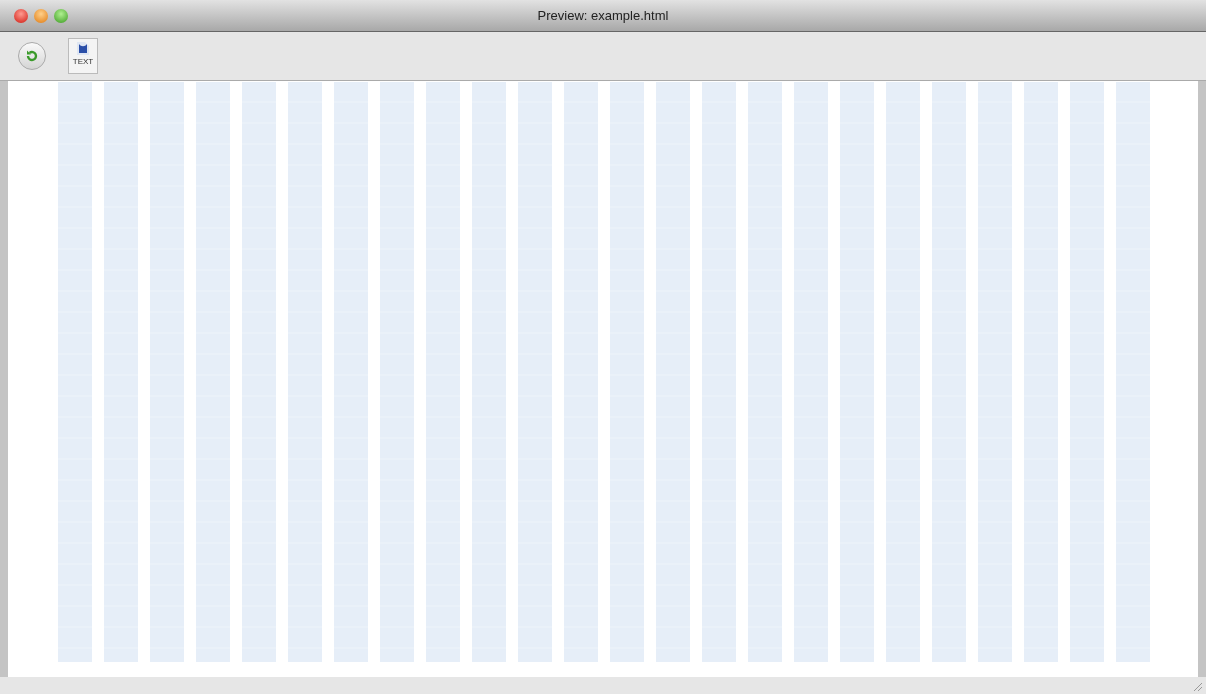 Image resolution: width=1206 pixels, height=694 pixels. What do you see at coordinates (603, 15) in the screenshot?
I see `window-title: Preview: example.html` at bounding box center [603, 15].